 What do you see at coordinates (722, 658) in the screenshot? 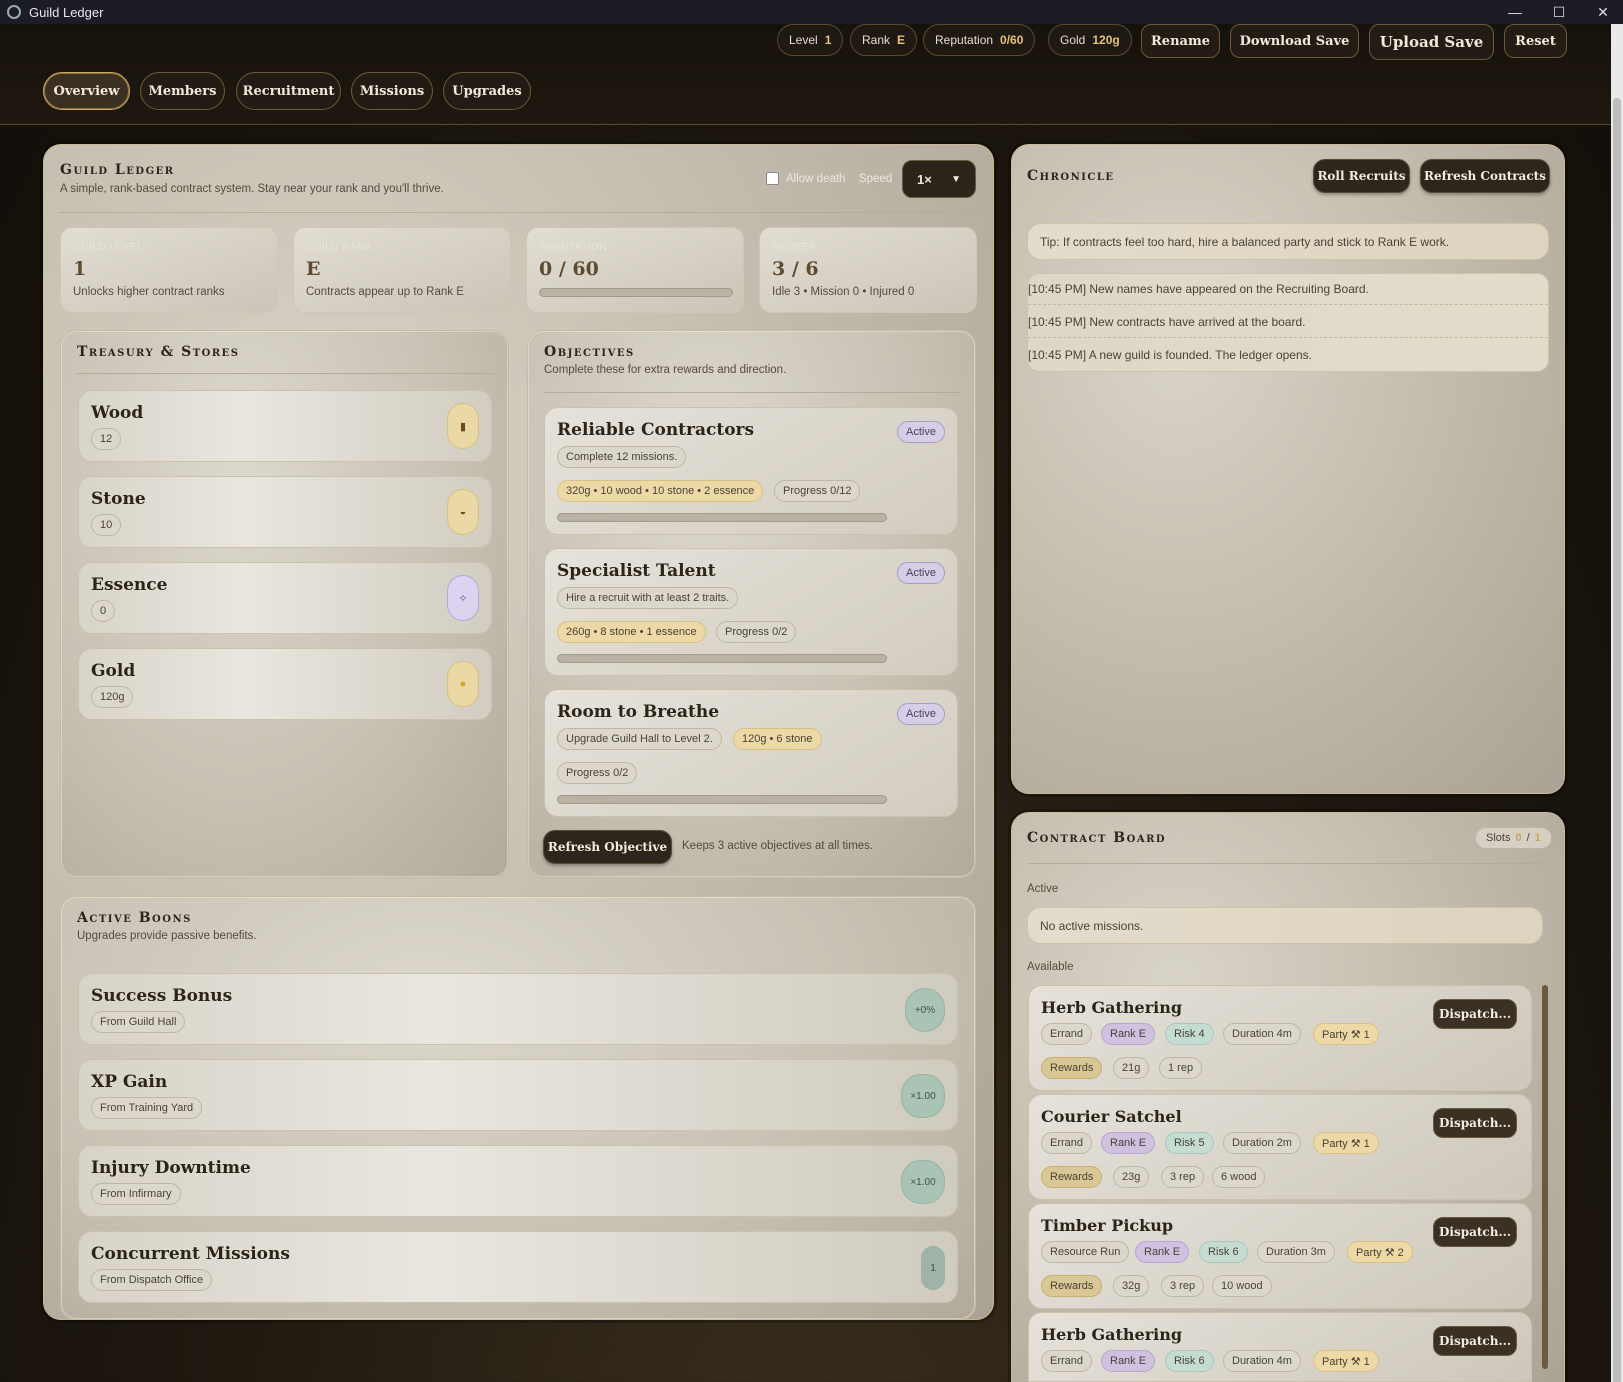
I see `objective-progress-bar` at bounding box center [722, 658].